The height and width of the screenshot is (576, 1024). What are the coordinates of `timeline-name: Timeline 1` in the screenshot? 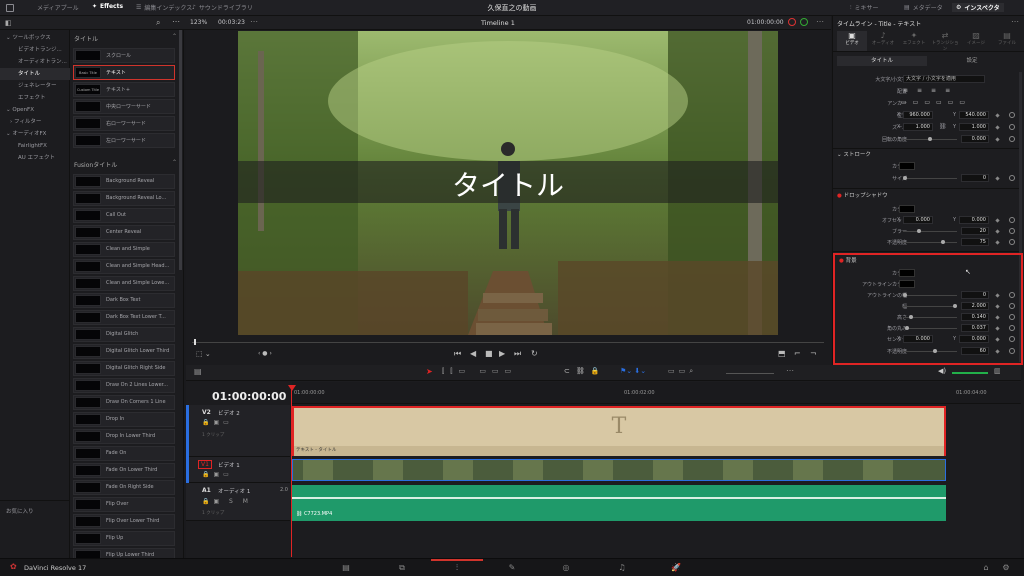 It's located at (498, 23).